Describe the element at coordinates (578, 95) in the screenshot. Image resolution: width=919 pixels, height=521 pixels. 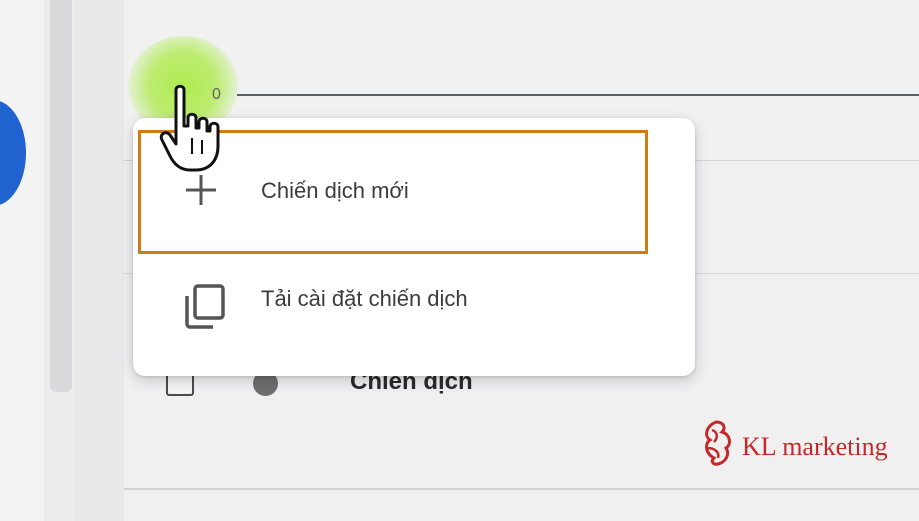
I see `toolbar-divider-line` at that location.